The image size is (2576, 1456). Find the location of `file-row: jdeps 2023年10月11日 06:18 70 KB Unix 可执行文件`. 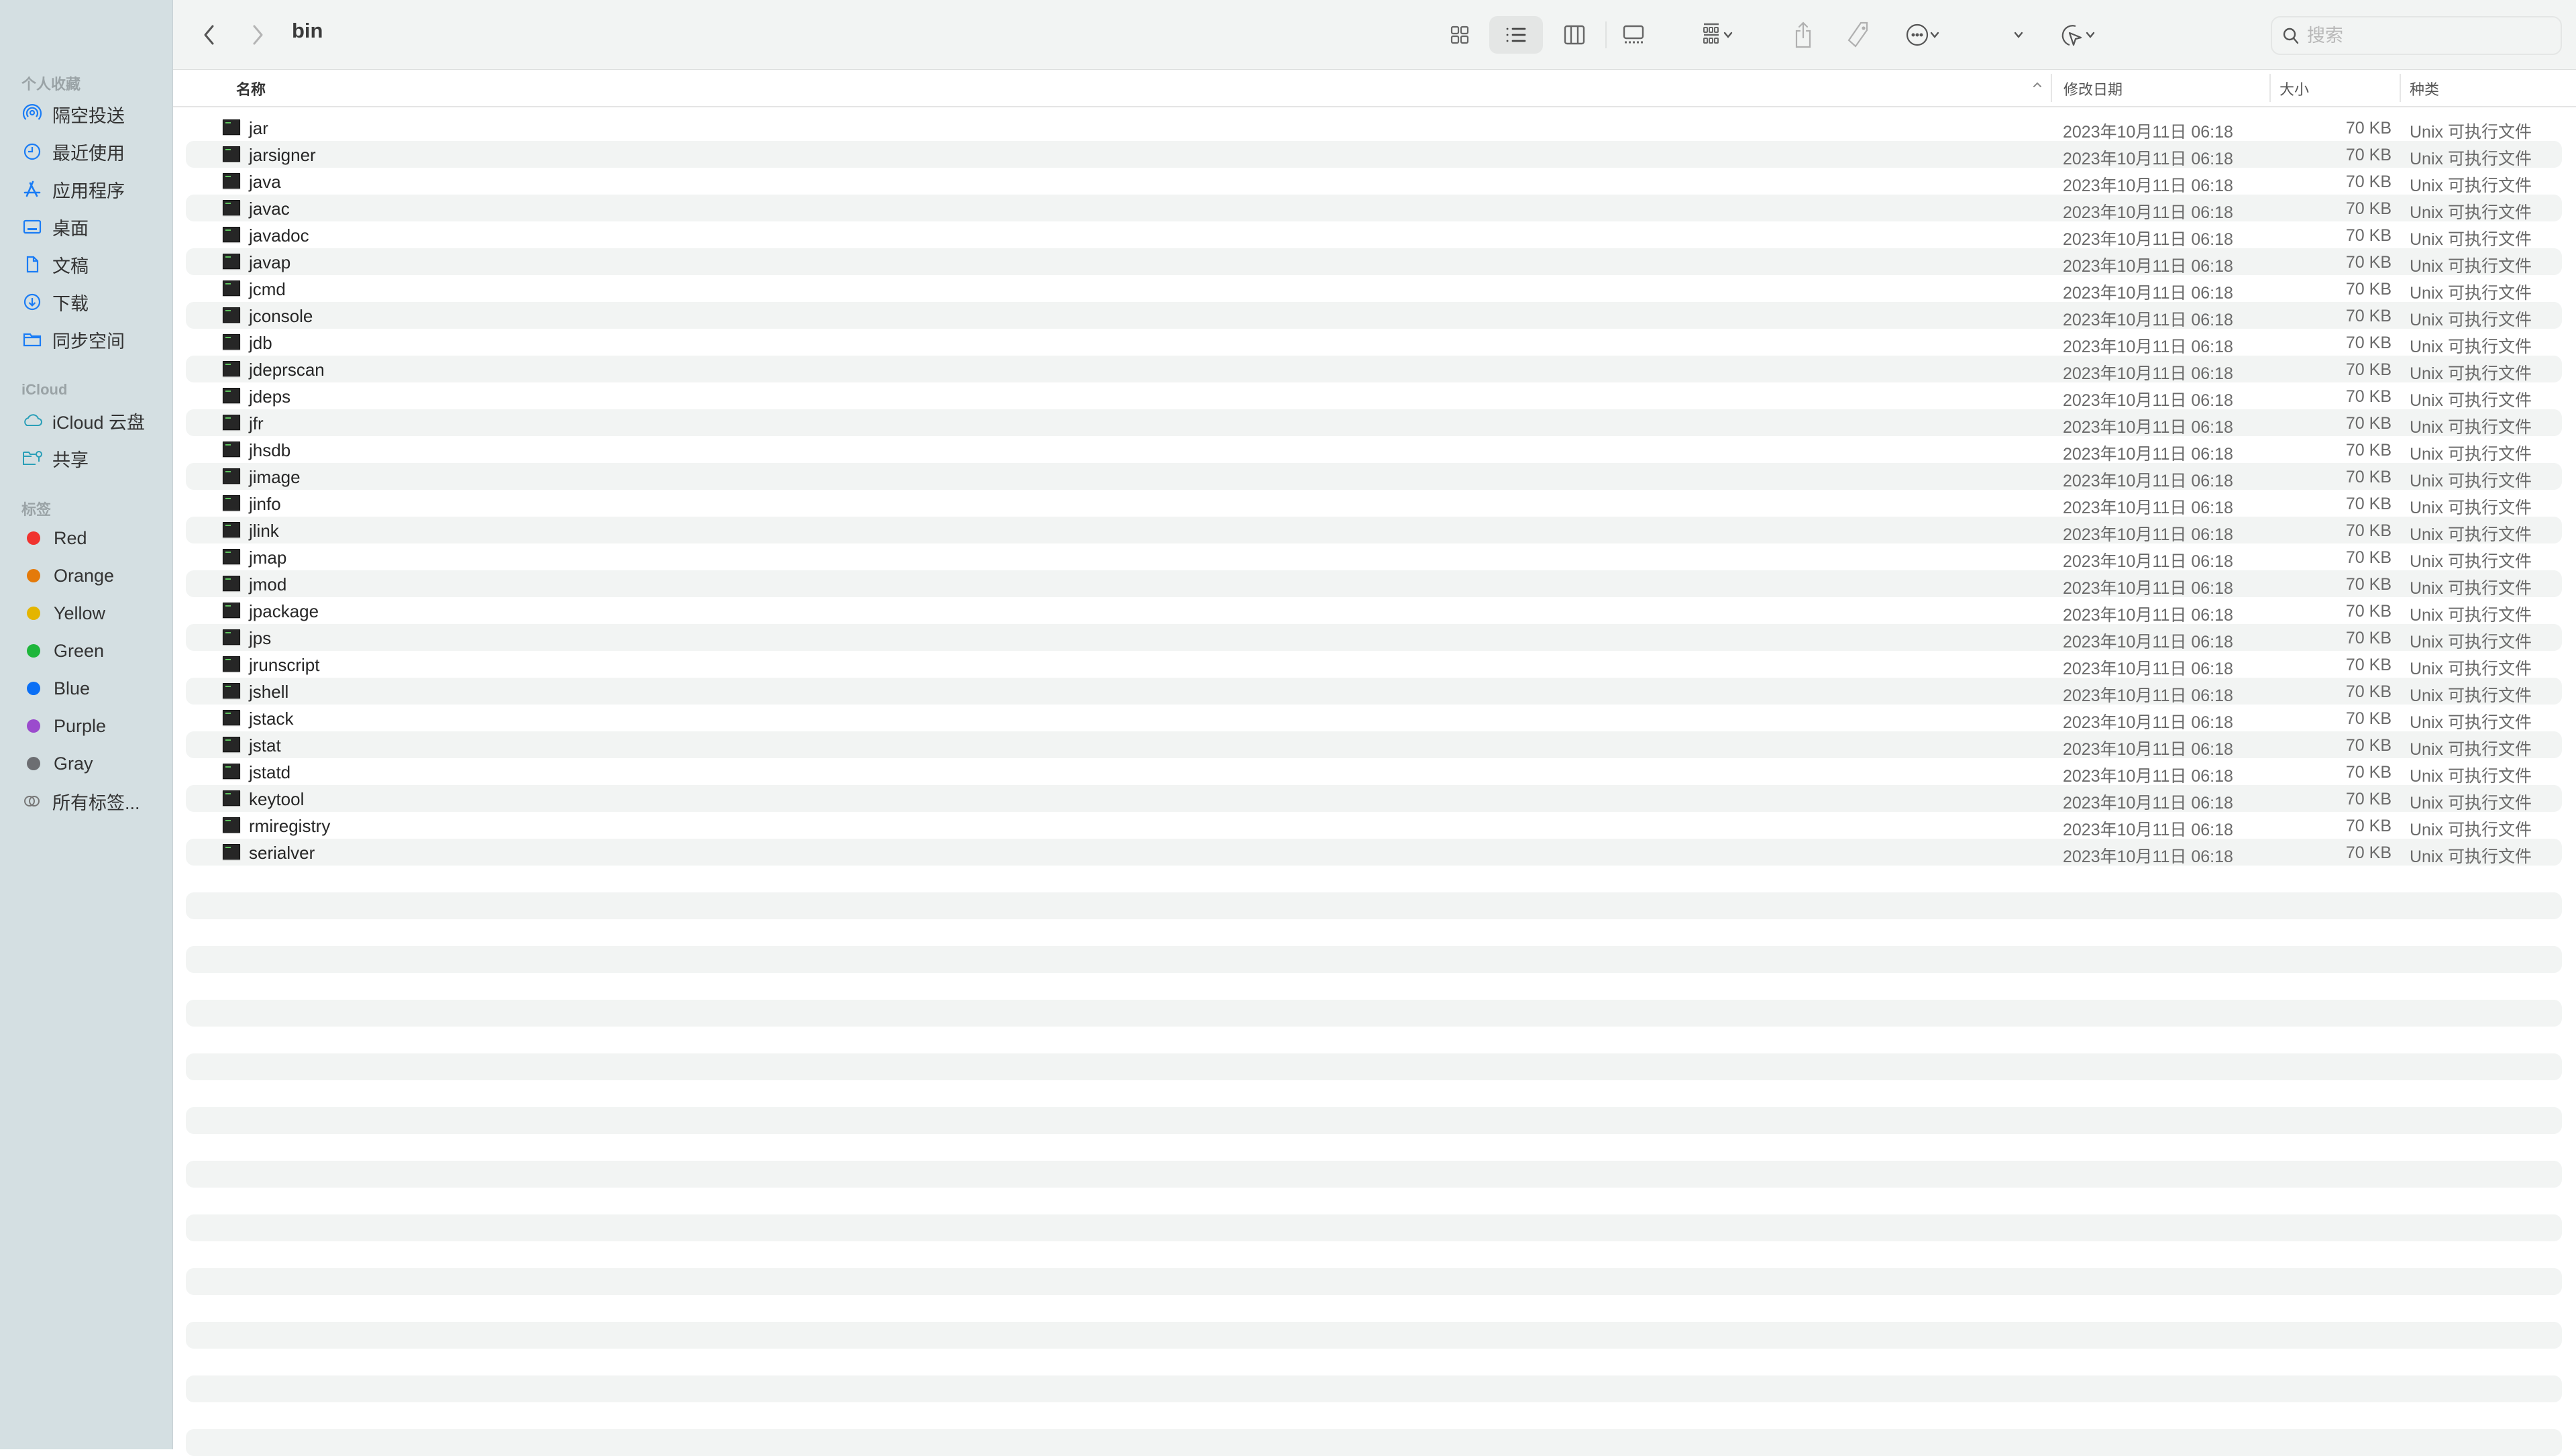

file-row: jdeps 2023年10月11日 06:18 70 KB Unix 可执行文件 is located at coordinates (1374, 396).